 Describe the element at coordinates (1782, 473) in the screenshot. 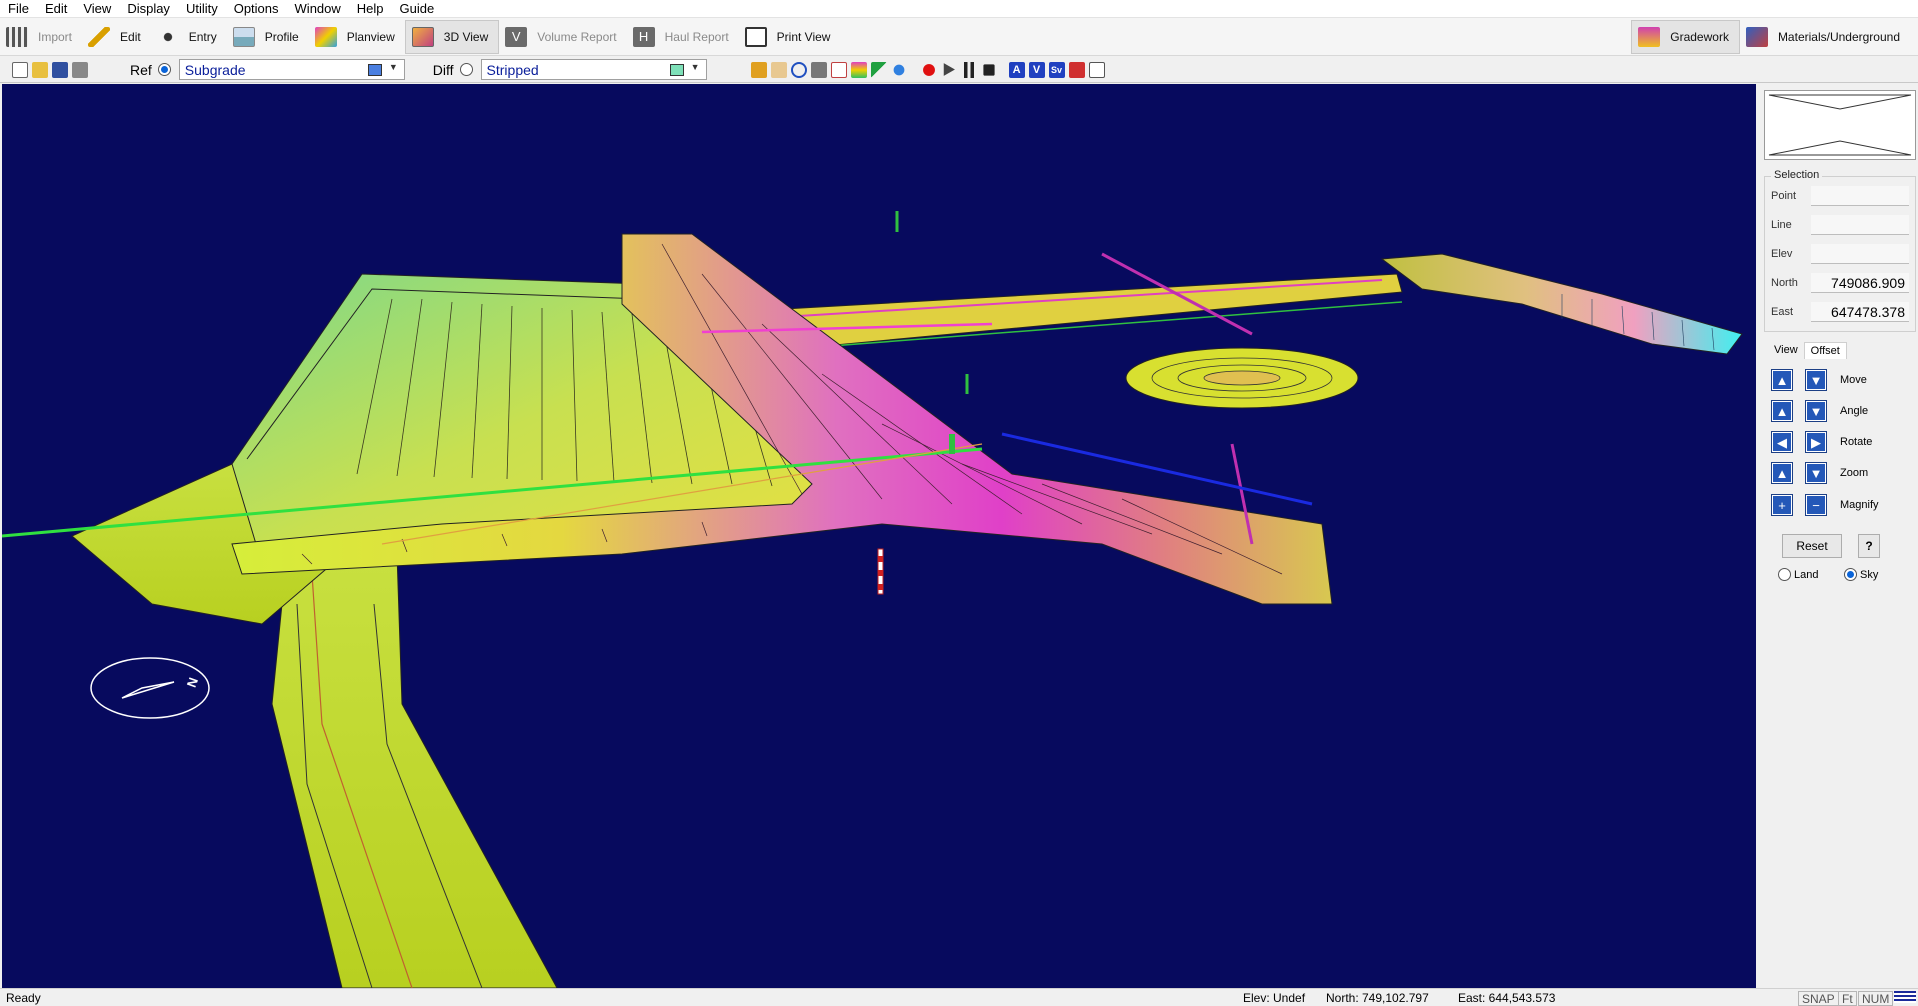

I see `zoom-in-button: ▲` at that location.